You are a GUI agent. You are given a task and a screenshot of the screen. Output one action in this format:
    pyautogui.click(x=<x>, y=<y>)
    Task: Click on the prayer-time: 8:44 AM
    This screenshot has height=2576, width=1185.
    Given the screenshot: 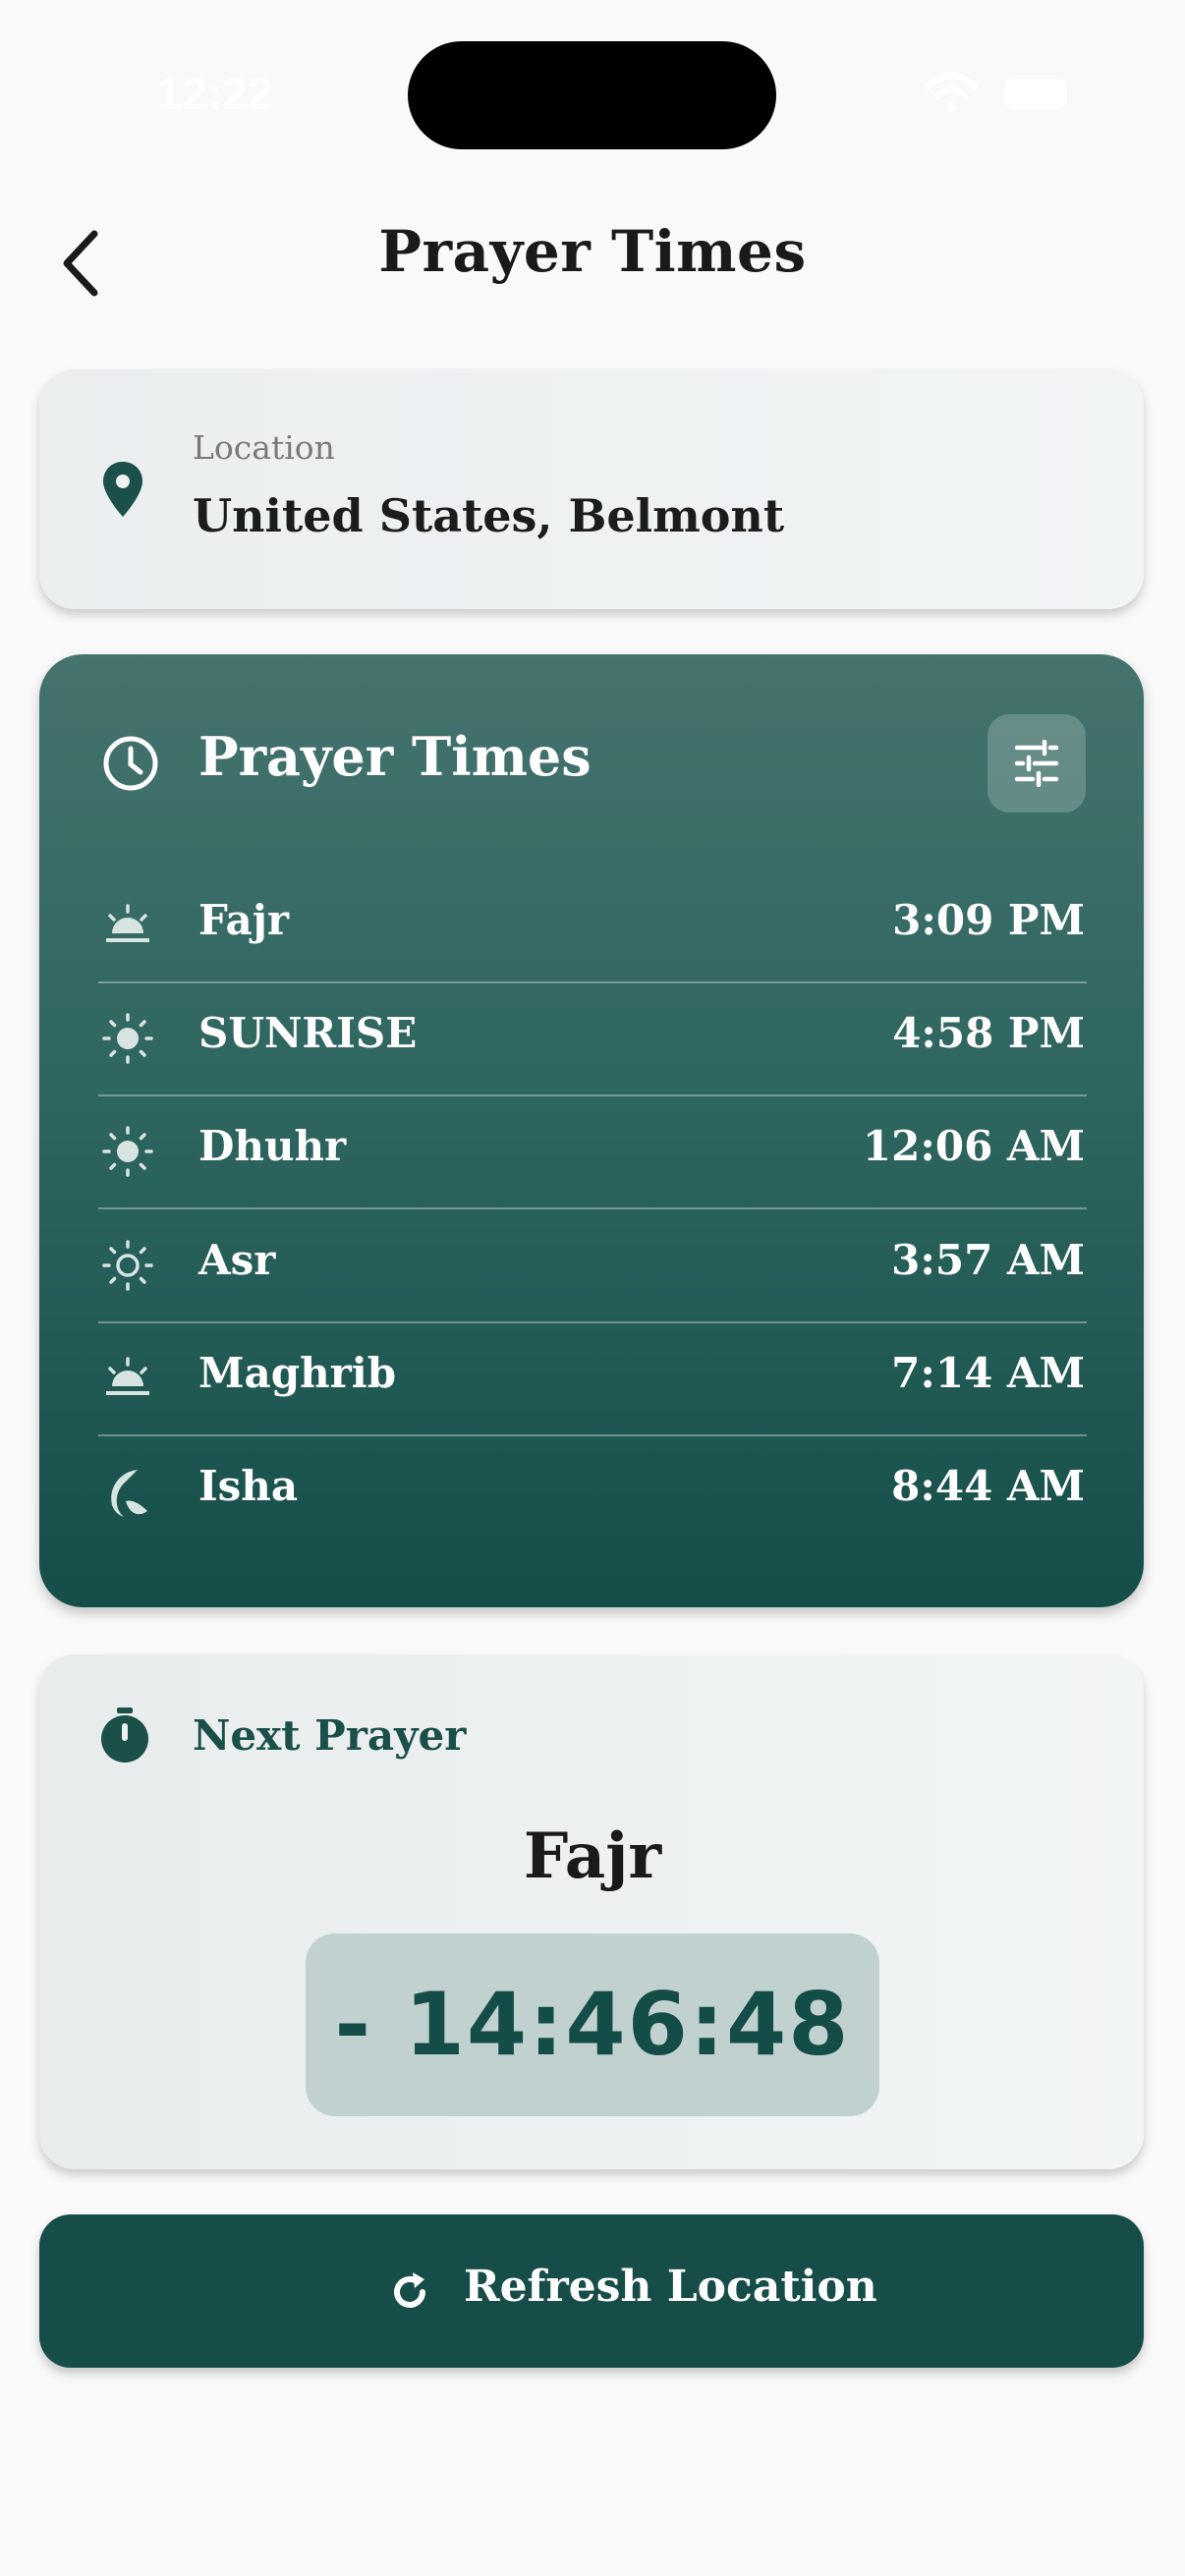 What is the action you would take?
    pyautogui.click(x=988, y=1486)
    